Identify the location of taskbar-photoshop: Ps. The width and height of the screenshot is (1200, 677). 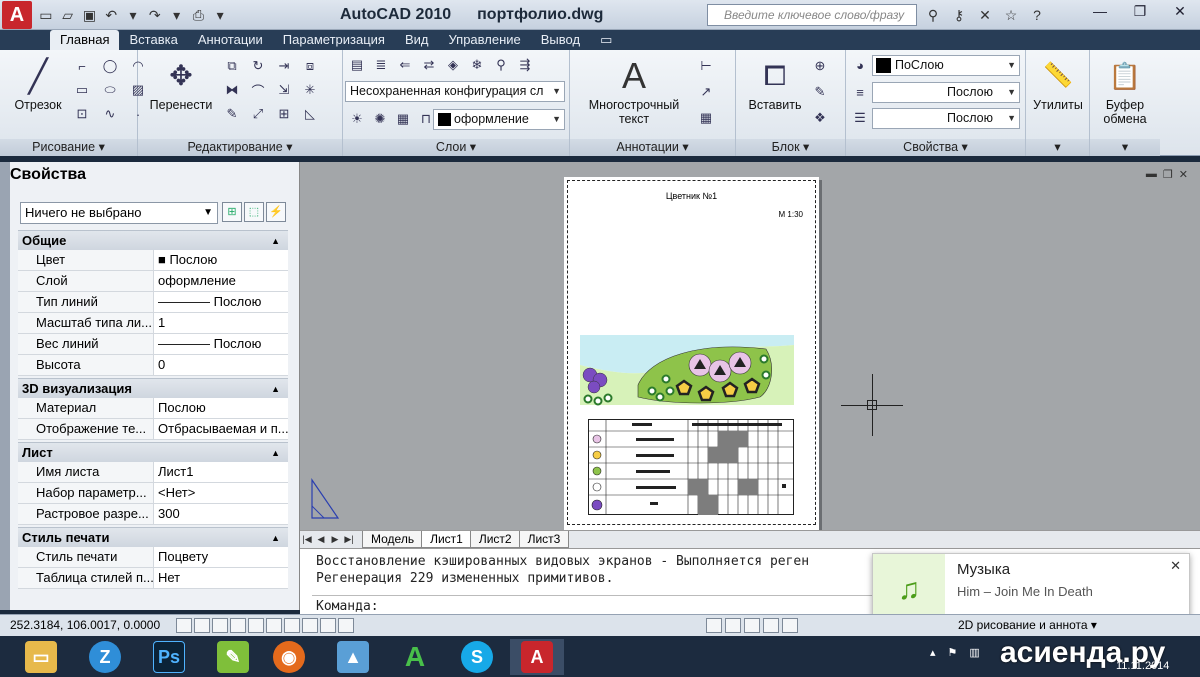
(169, 657).